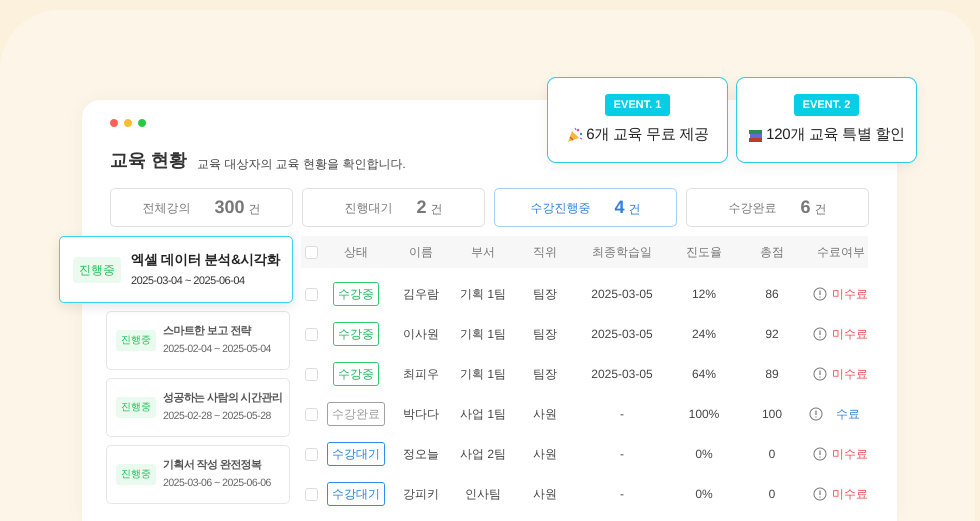 The image size is (980, 521). What do you see at coordinates (222, 398) in the screenshot?
I see `course-title: 성공하는 사람의 시간관리` at bounding box center [222, 398].